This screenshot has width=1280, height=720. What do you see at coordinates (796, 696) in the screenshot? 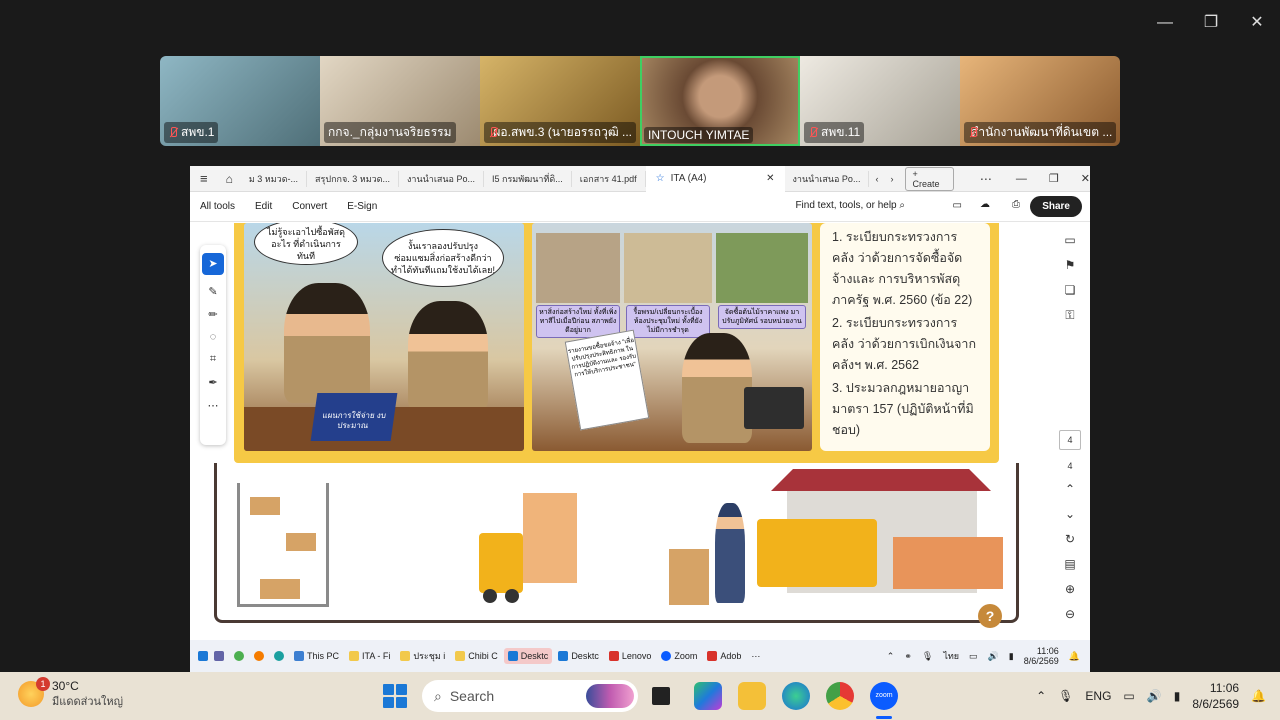
I see `edge-icon` at bounding box center [796, 696].